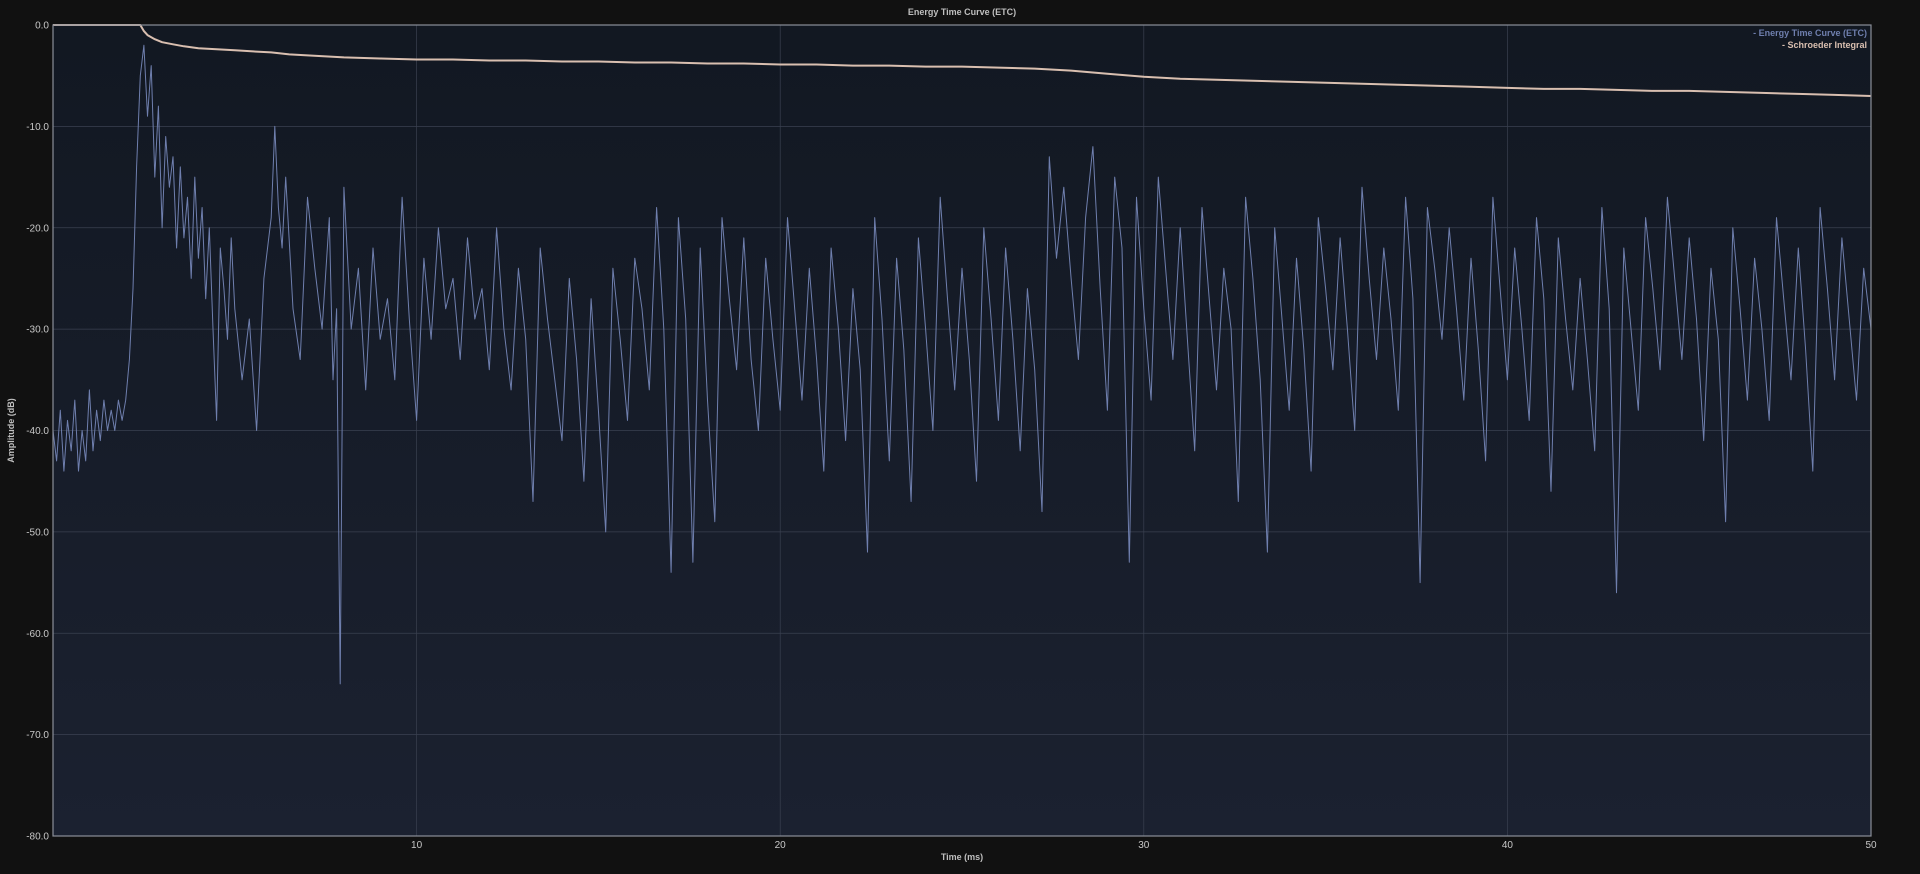 This screenshot has width=1920, height=874. Describe the element at coordinates (42, 26) in the screenshot. I see `y-tick-label: 0.0` at that location.